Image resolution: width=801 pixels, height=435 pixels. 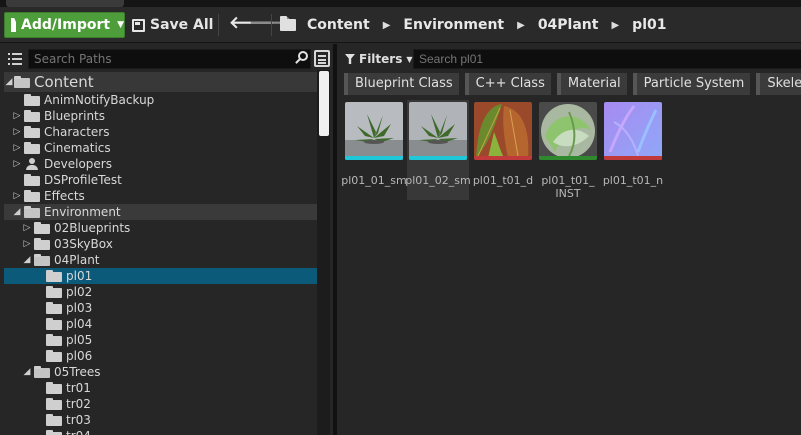 What do you see at coordinates (160, 431) in the screenshot?
I see `tree-row: tr04` at bounding box center [160, 431].